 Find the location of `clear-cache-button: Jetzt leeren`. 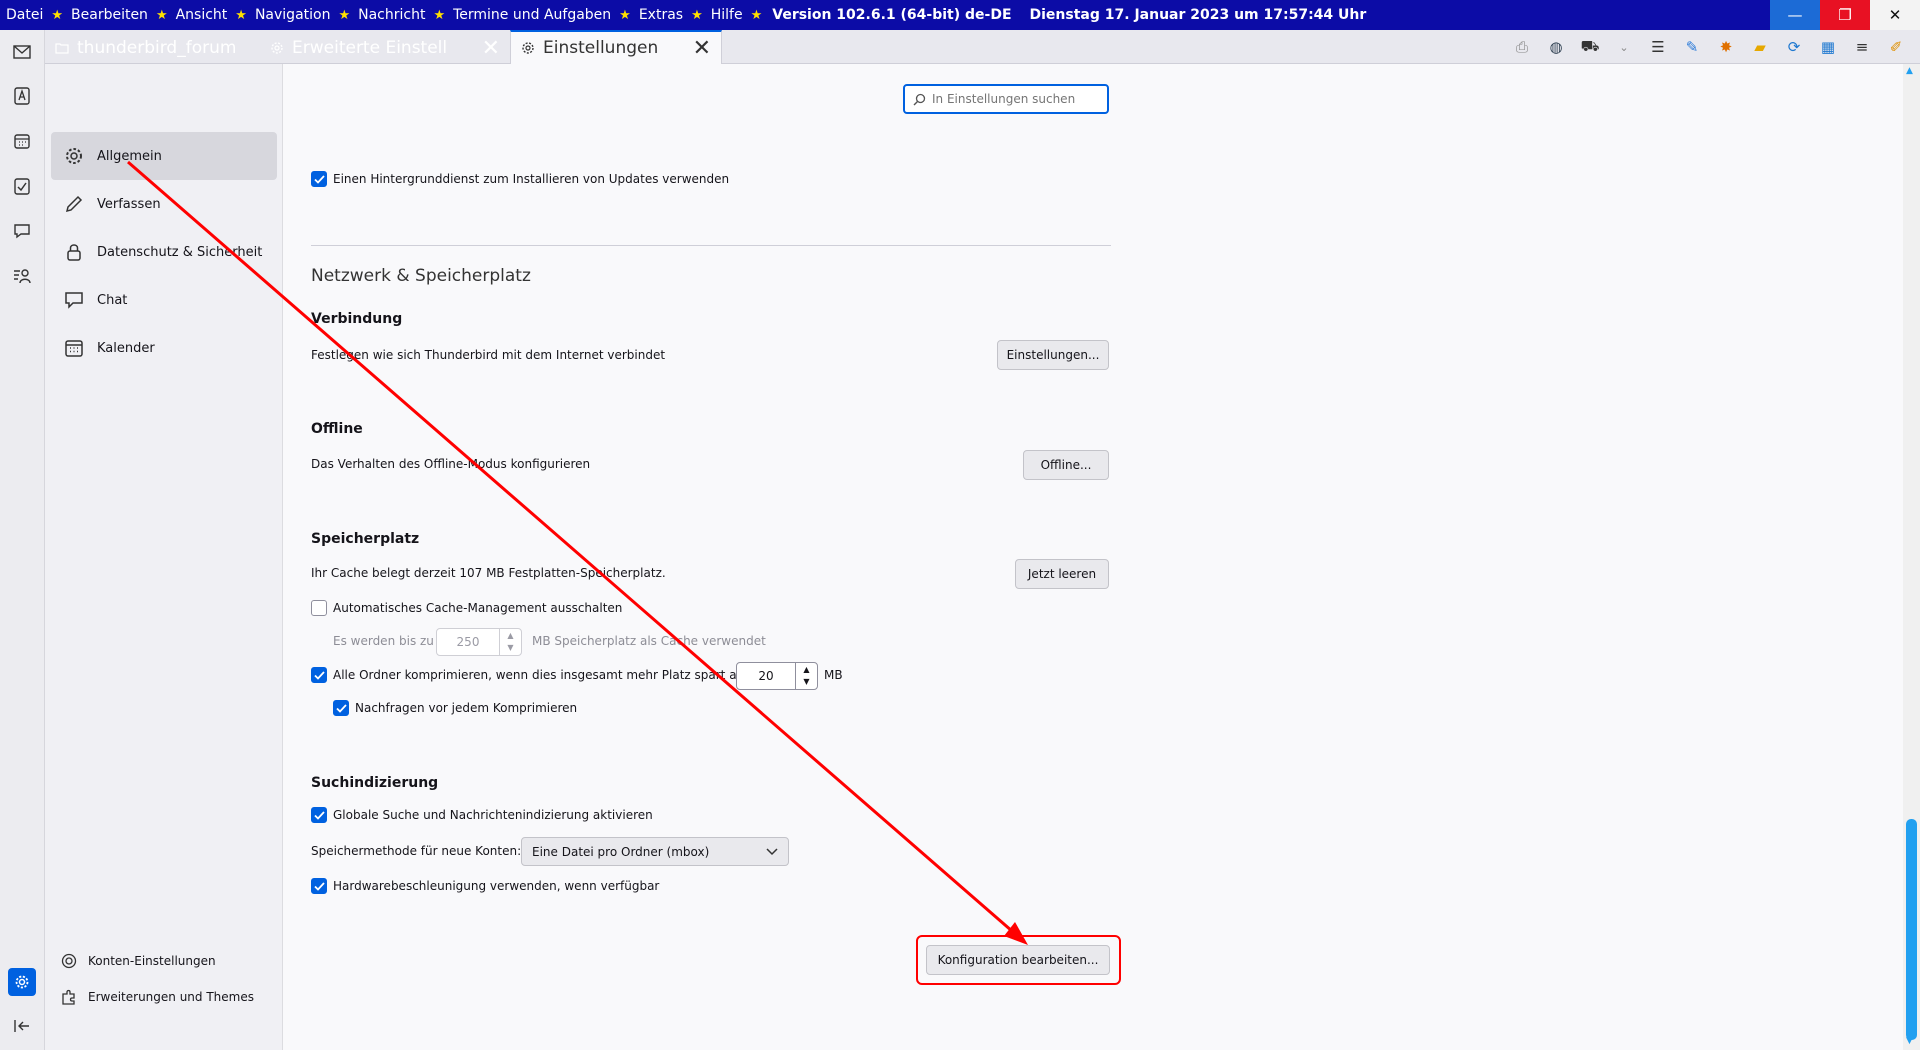

clear-cache-button: Jetzt leeren is located at coordinates (1062, 574).